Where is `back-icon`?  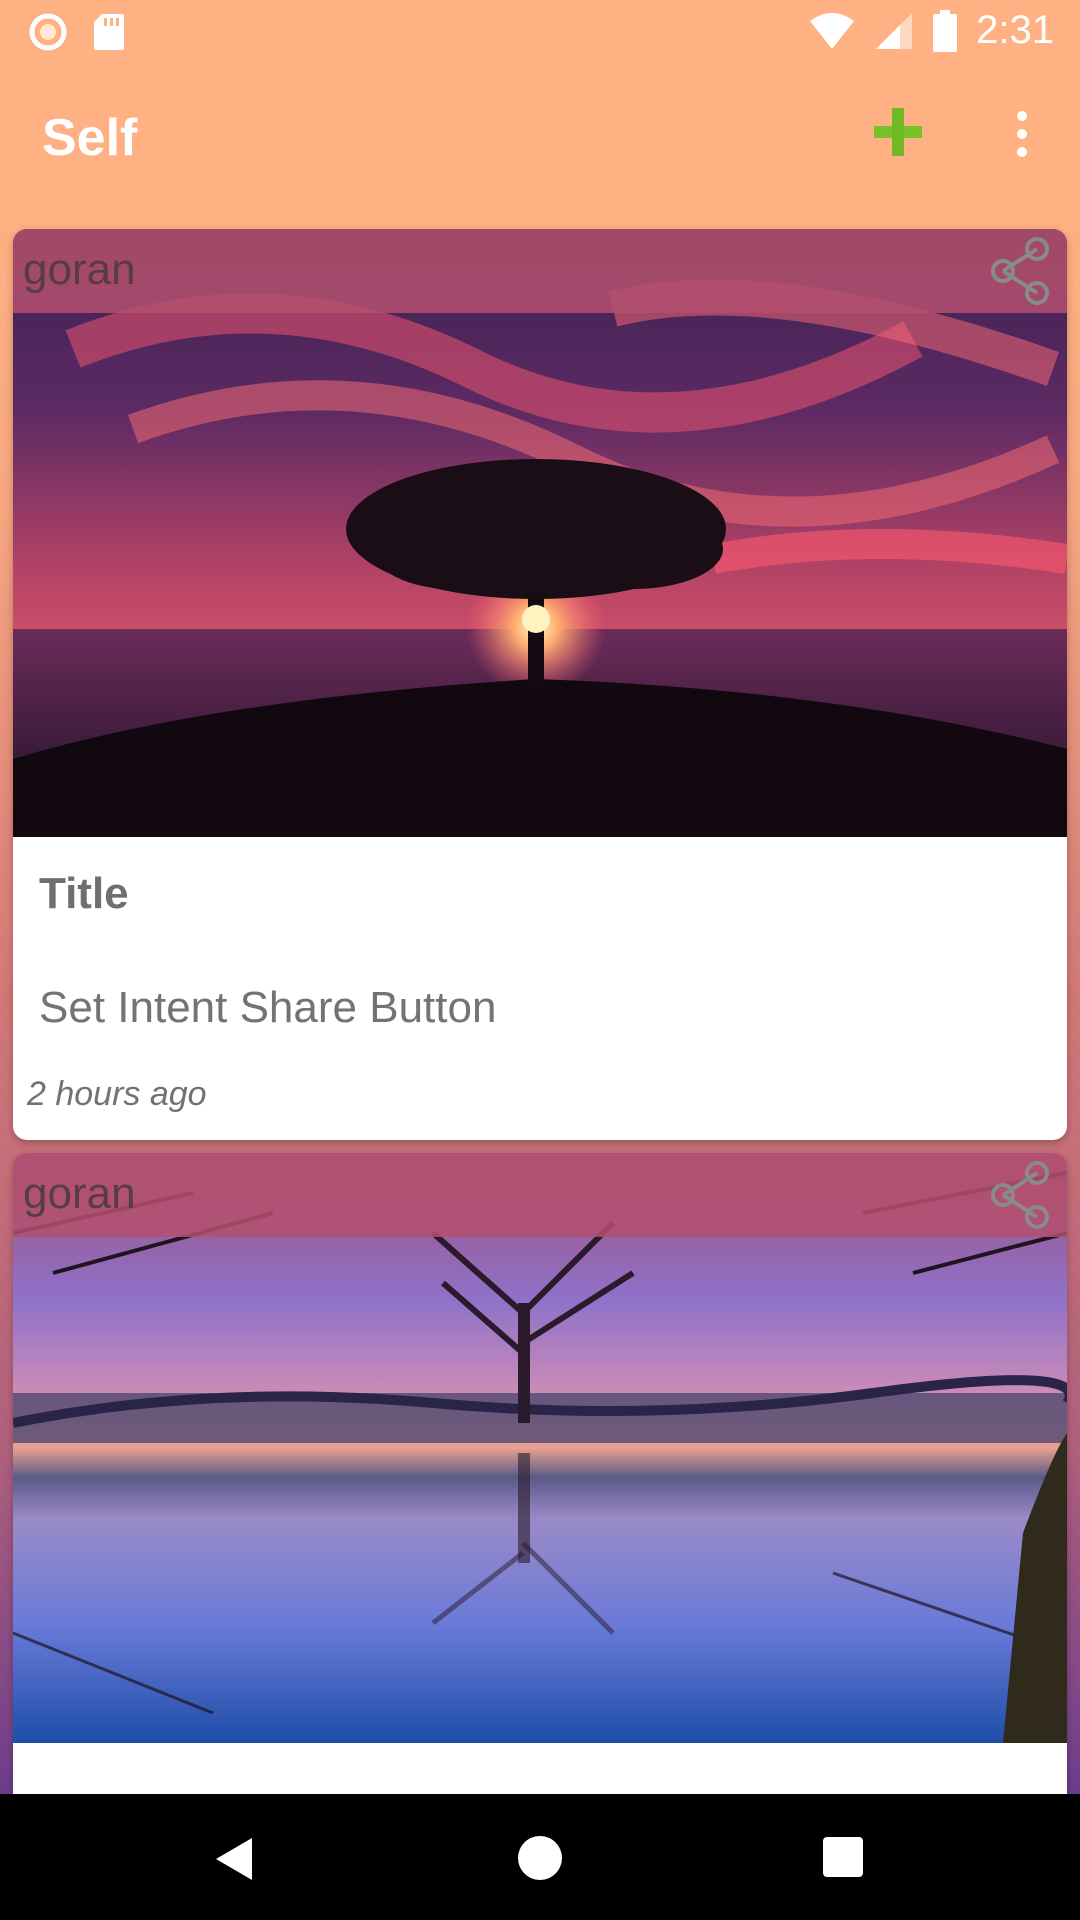 back-icon is located at coordinates (234, 1859).